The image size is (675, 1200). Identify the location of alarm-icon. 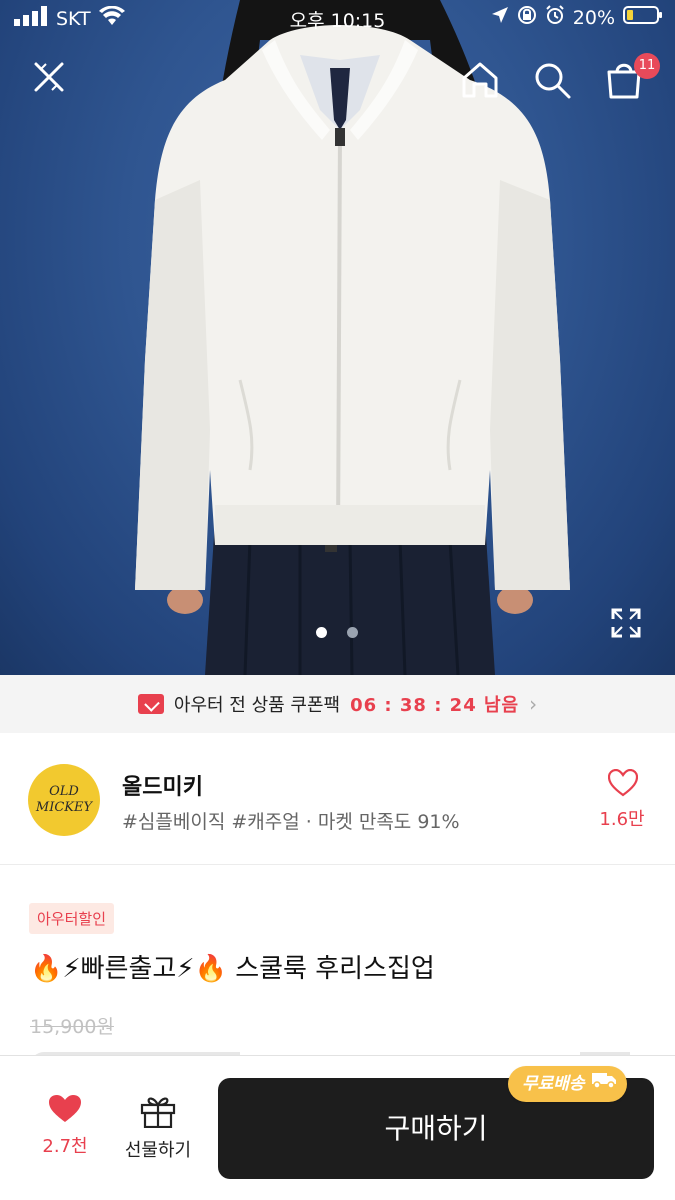
(555, 17).